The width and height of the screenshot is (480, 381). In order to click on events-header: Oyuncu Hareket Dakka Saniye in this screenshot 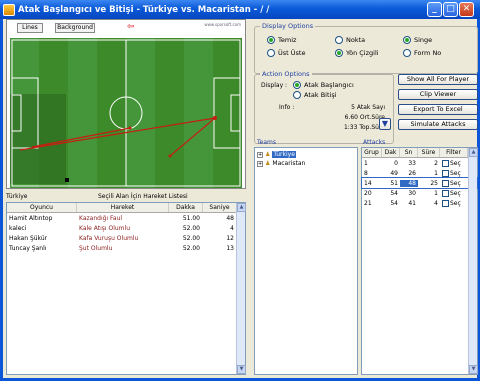, I will do `click(122, 208)`.